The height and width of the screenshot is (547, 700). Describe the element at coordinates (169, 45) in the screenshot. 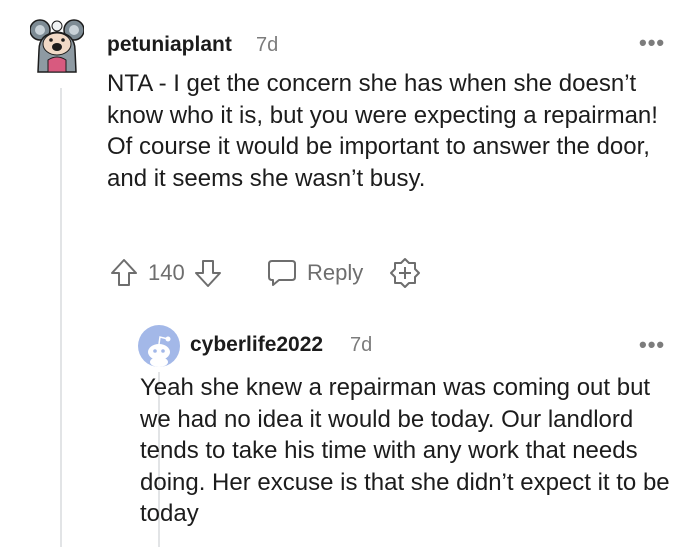

I see `comment-username: petuniaplant` at that location.